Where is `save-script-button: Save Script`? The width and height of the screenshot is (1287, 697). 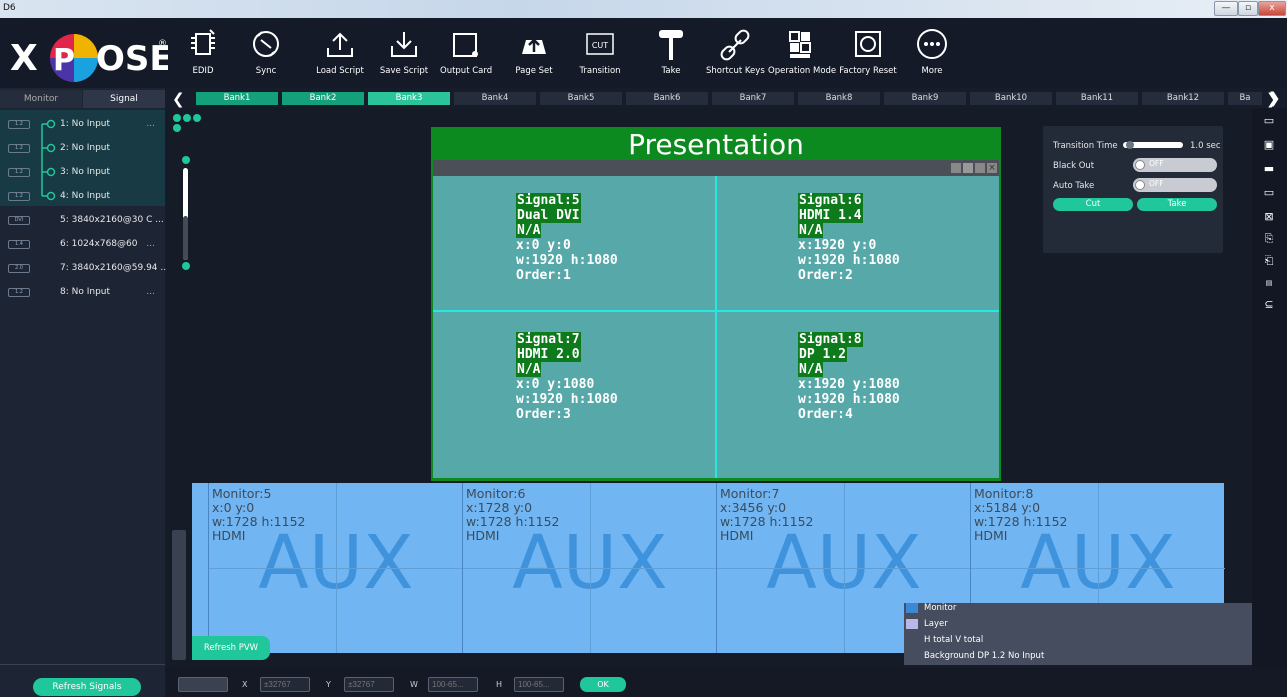 save-script-button: Save Script is located at coordinates (404, 55).